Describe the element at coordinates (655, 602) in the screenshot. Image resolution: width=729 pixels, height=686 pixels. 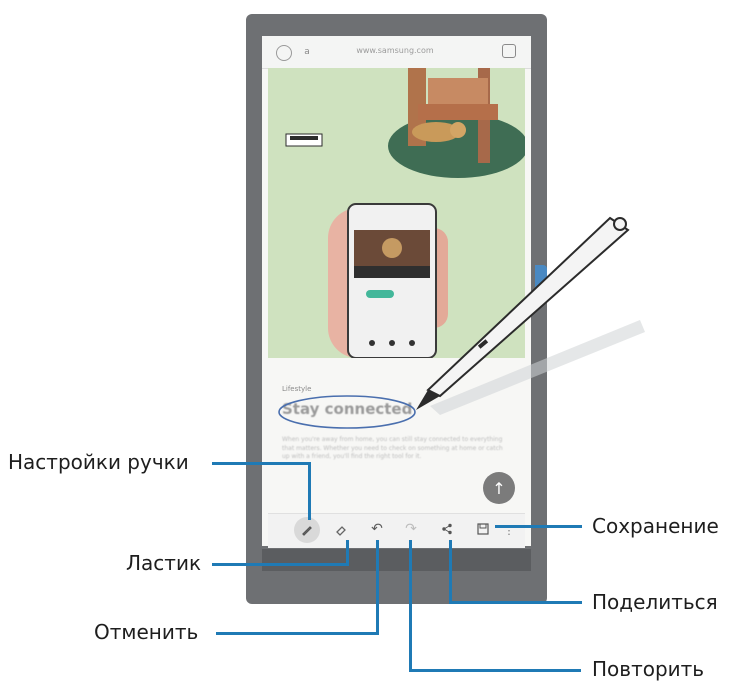
I see `callout-share: Поделиться` at that location.